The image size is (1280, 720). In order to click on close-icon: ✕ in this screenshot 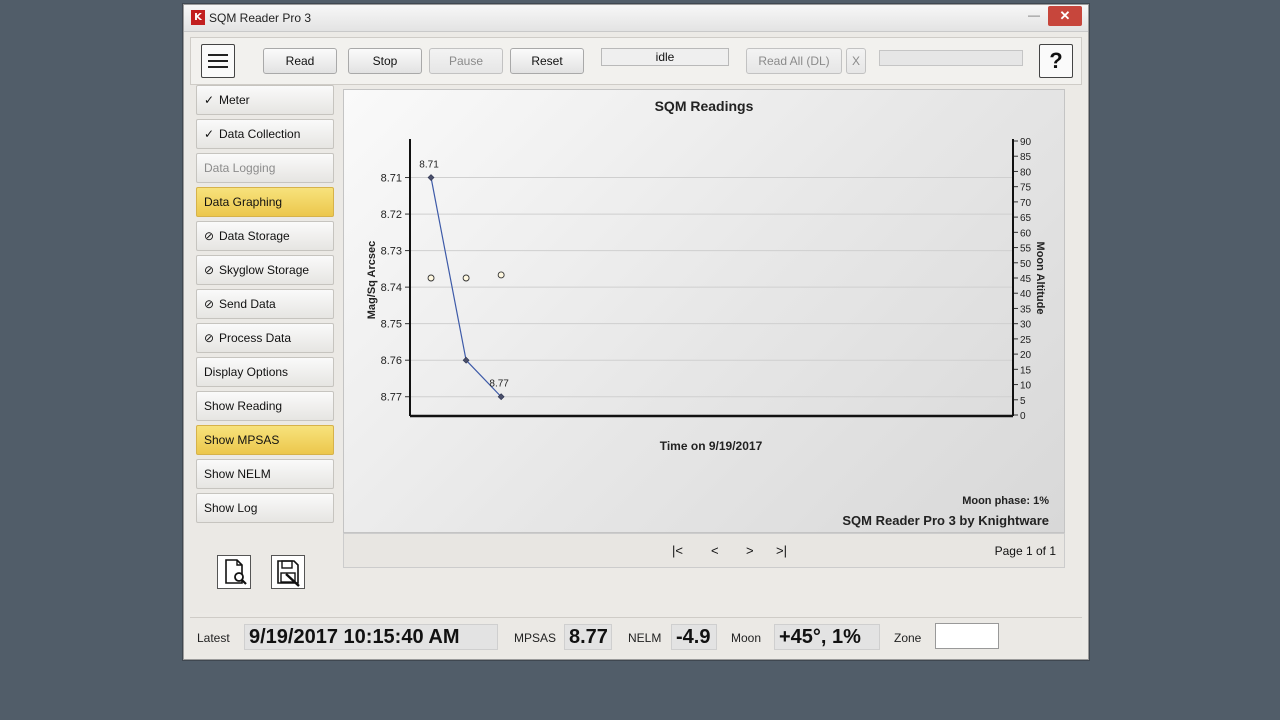, I will do `click(1065, 15)`.